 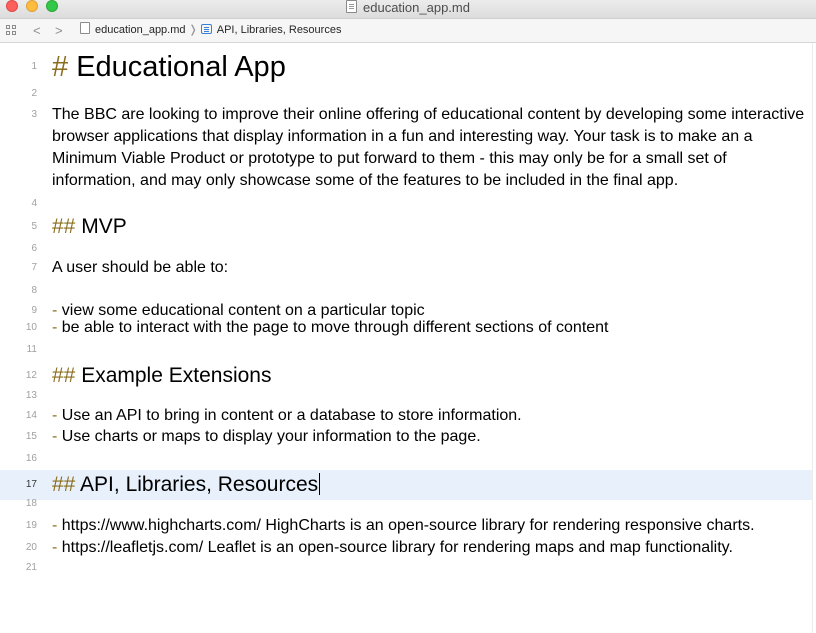 What do you see at coordinates (31, 458) in the screenshot?
I see `line-number: 16` at bounding box center [31, 458].